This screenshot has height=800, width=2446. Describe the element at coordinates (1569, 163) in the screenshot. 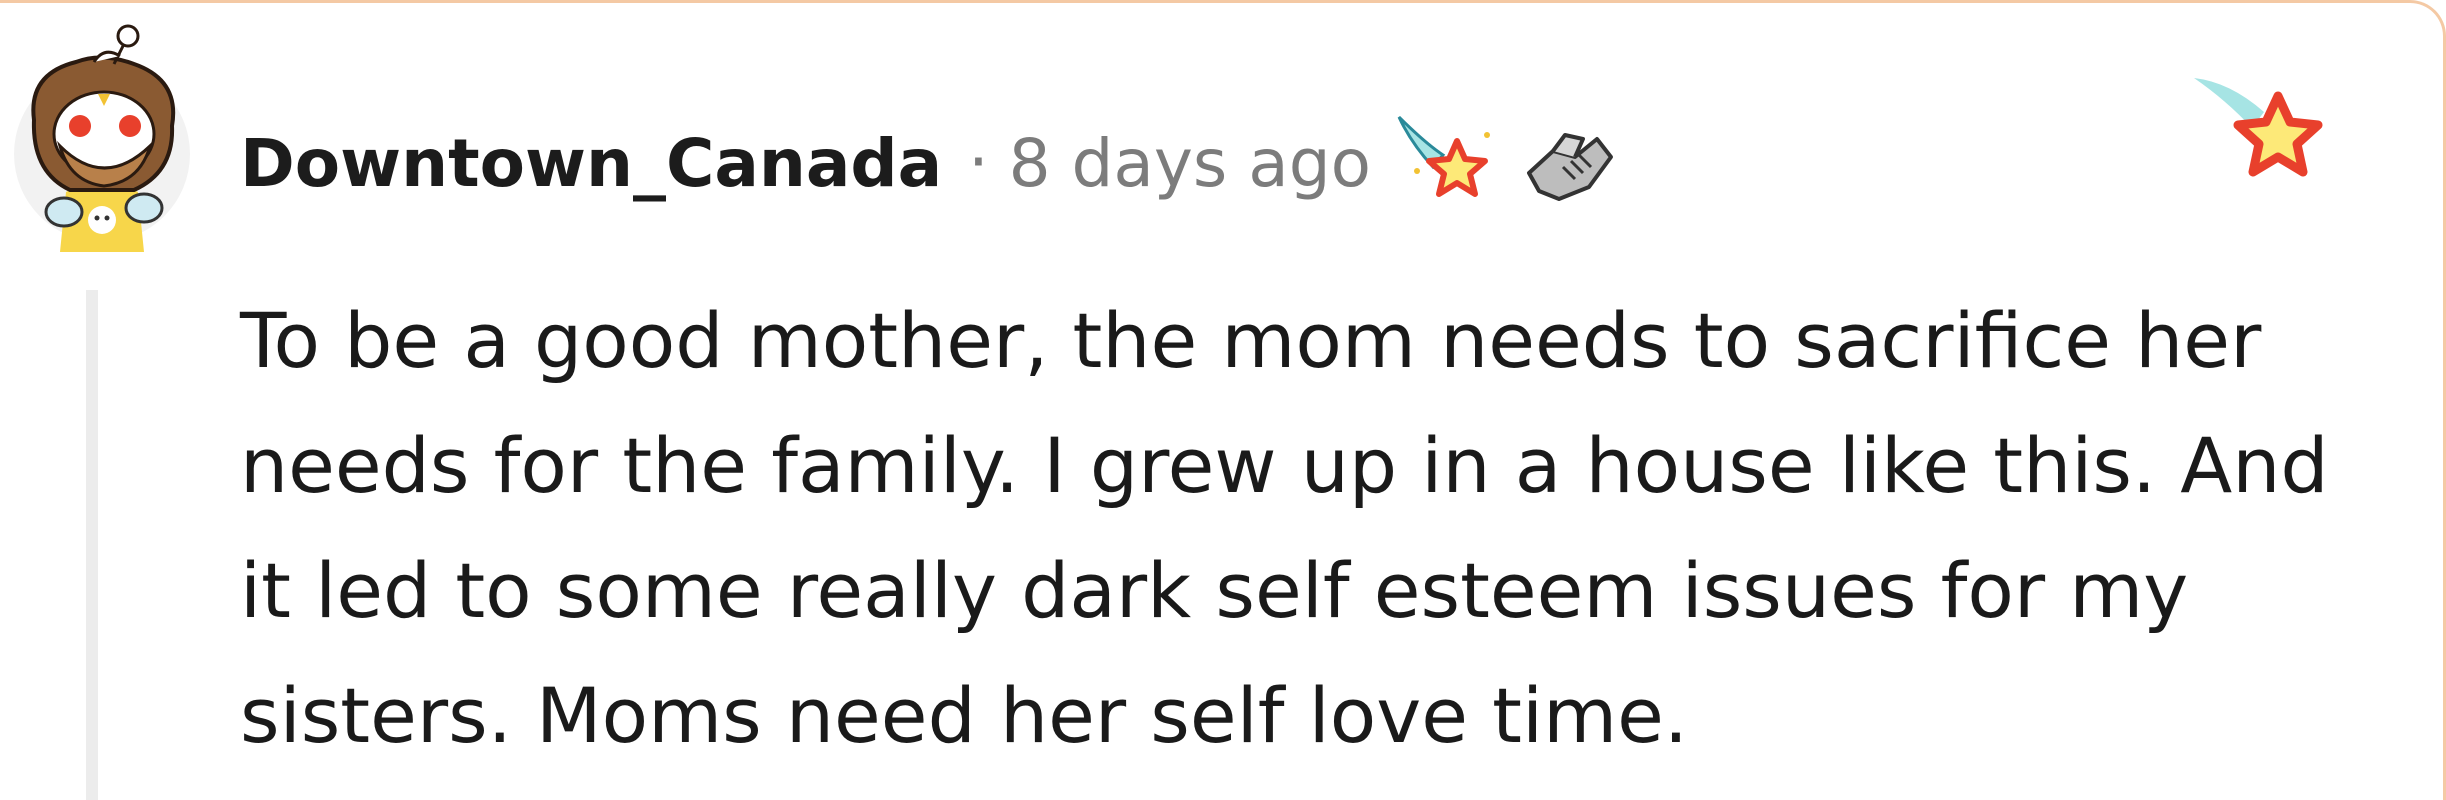

I see `handshake-award-icon` at that location.